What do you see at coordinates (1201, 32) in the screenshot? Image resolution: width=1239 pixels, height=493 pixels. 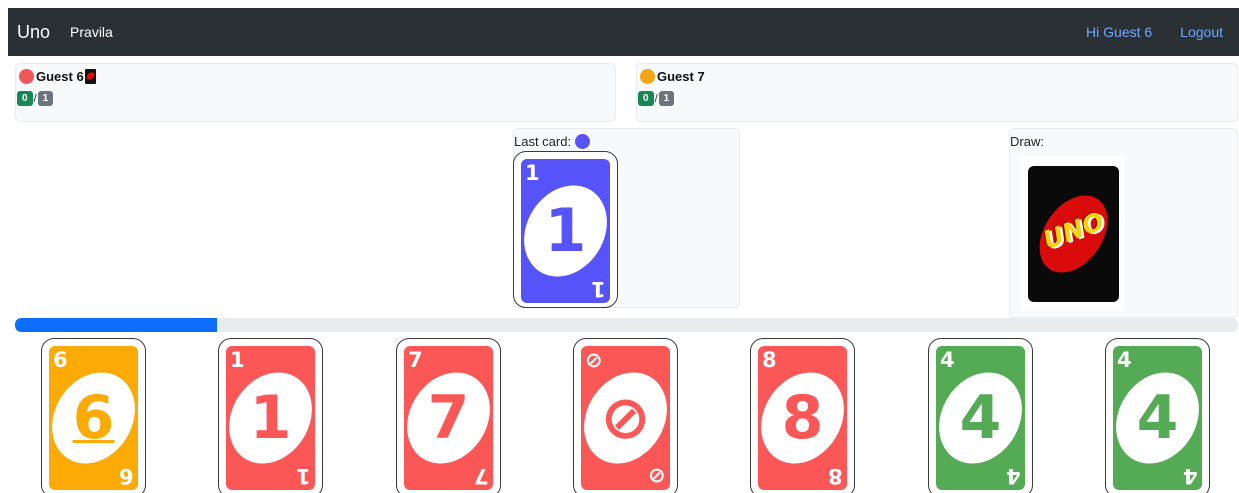 I see `logout-link: Logout` at bounding box center [1201, 32].